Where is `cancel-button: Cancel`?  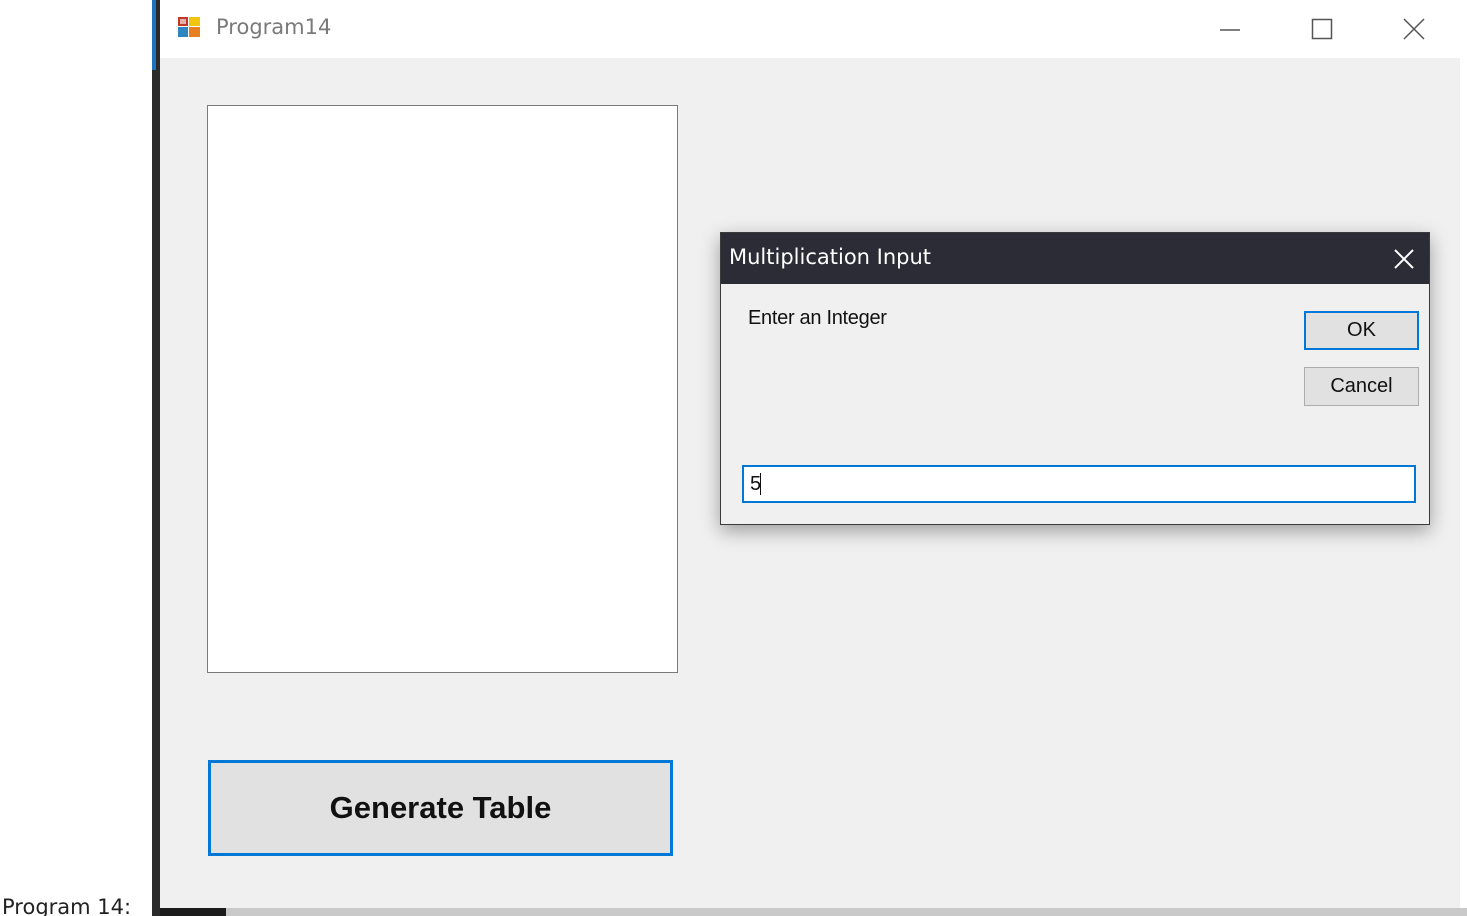 cancel-button: Cancel is located at coordinates (1361, 386).